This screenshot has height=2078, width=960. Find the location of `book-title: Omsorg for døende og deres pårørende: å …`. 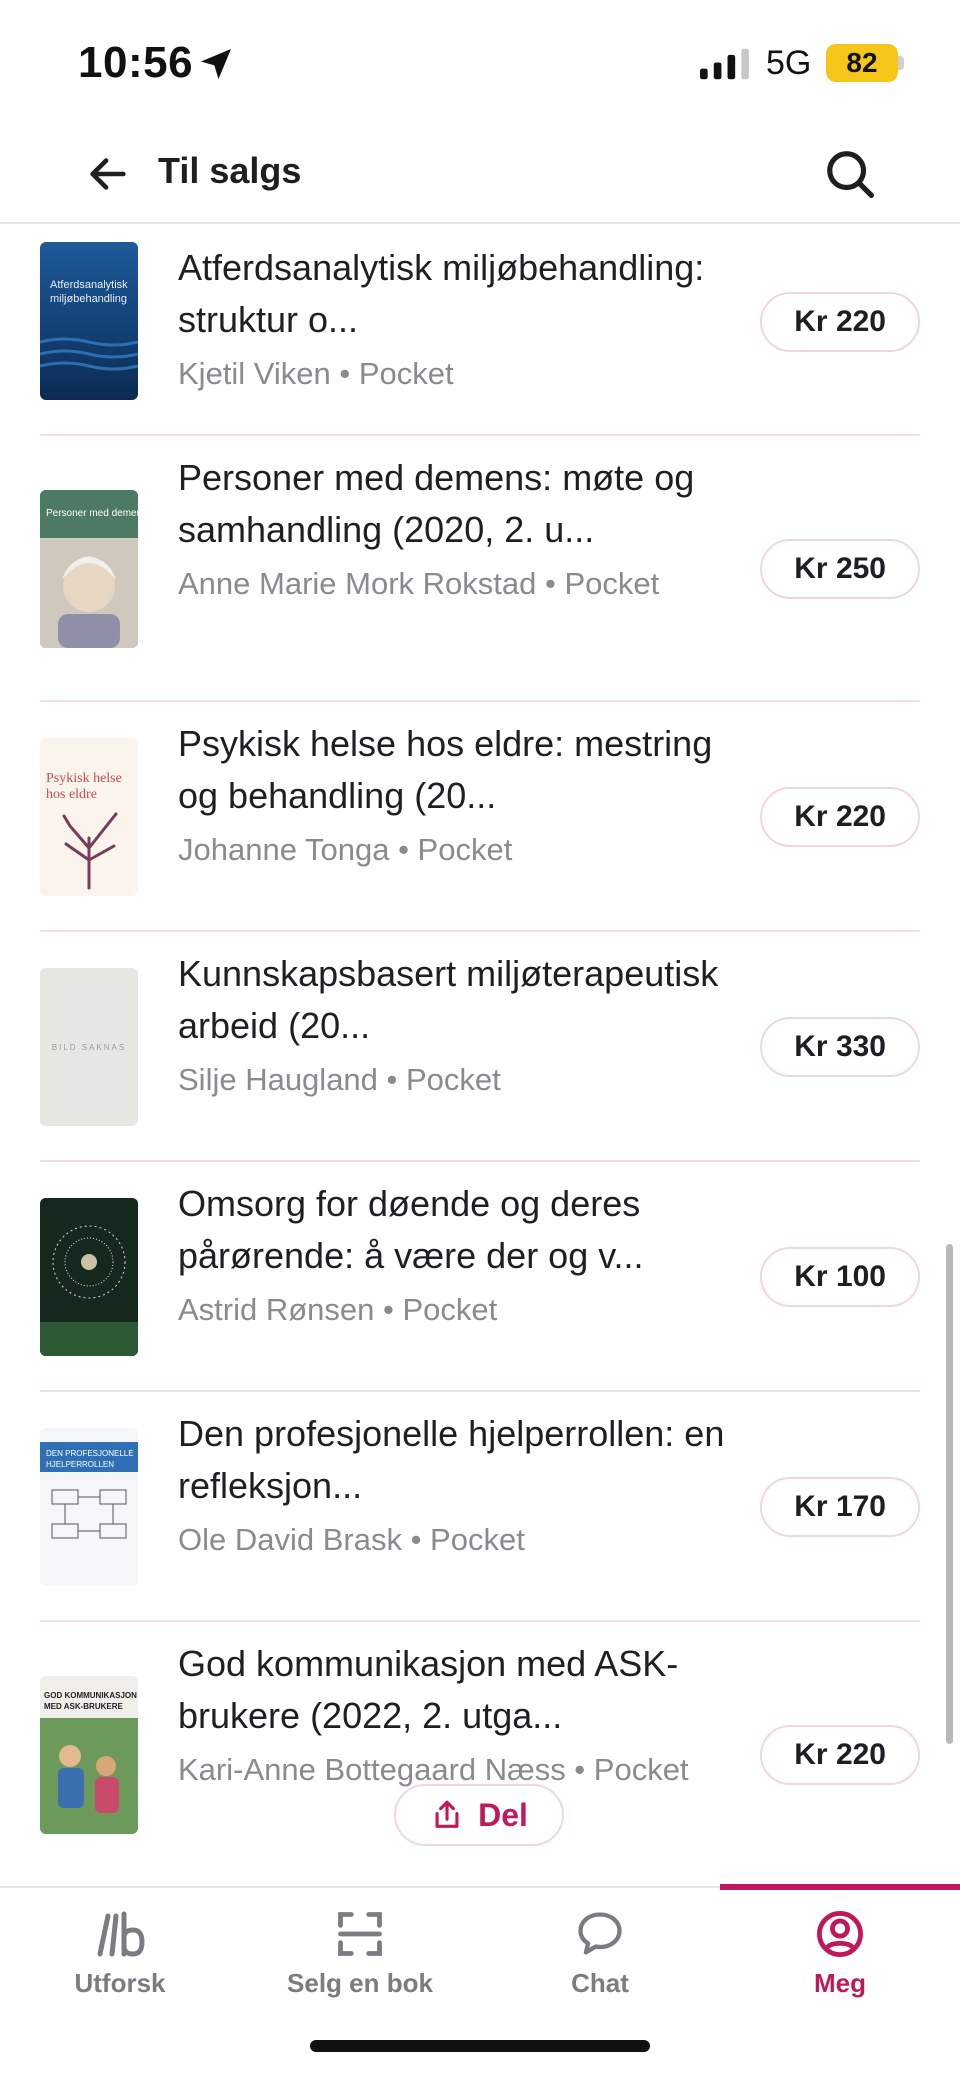

book-title: Omsorg for døende og deres pårørende: å … is located at coordinates (411, 1229).